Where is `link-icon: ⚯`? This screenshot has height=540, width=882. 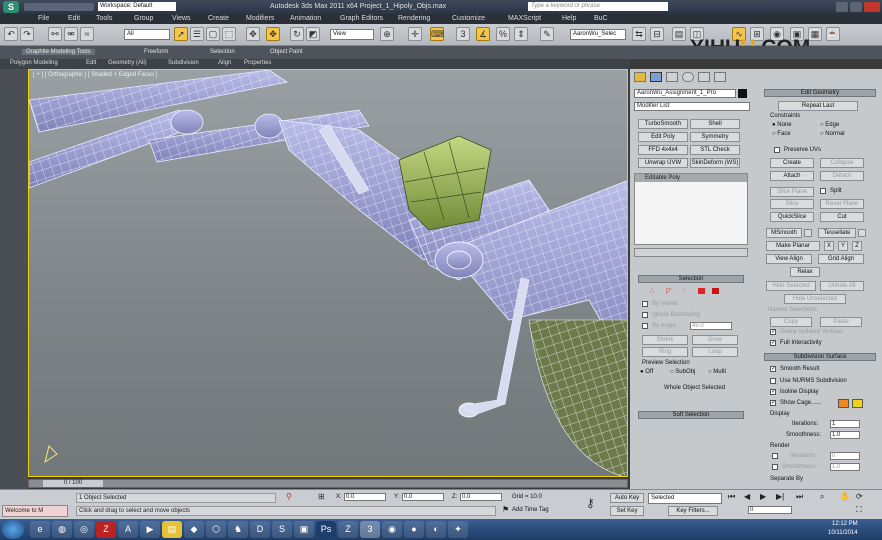
link-icon: ⚯ is located at coordinates (55, 34).